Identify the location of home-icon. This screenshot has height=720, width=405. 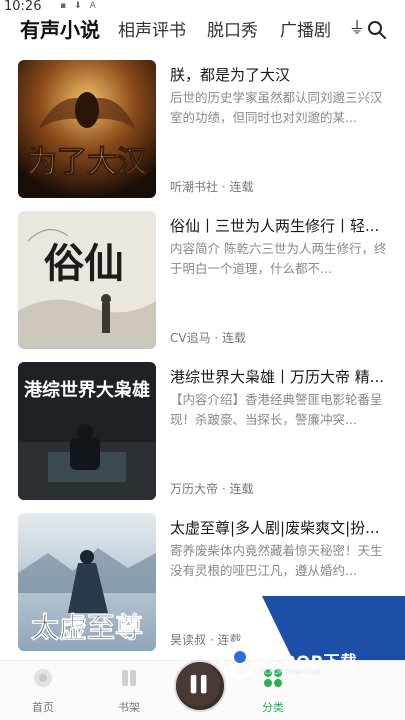
(43, 678).